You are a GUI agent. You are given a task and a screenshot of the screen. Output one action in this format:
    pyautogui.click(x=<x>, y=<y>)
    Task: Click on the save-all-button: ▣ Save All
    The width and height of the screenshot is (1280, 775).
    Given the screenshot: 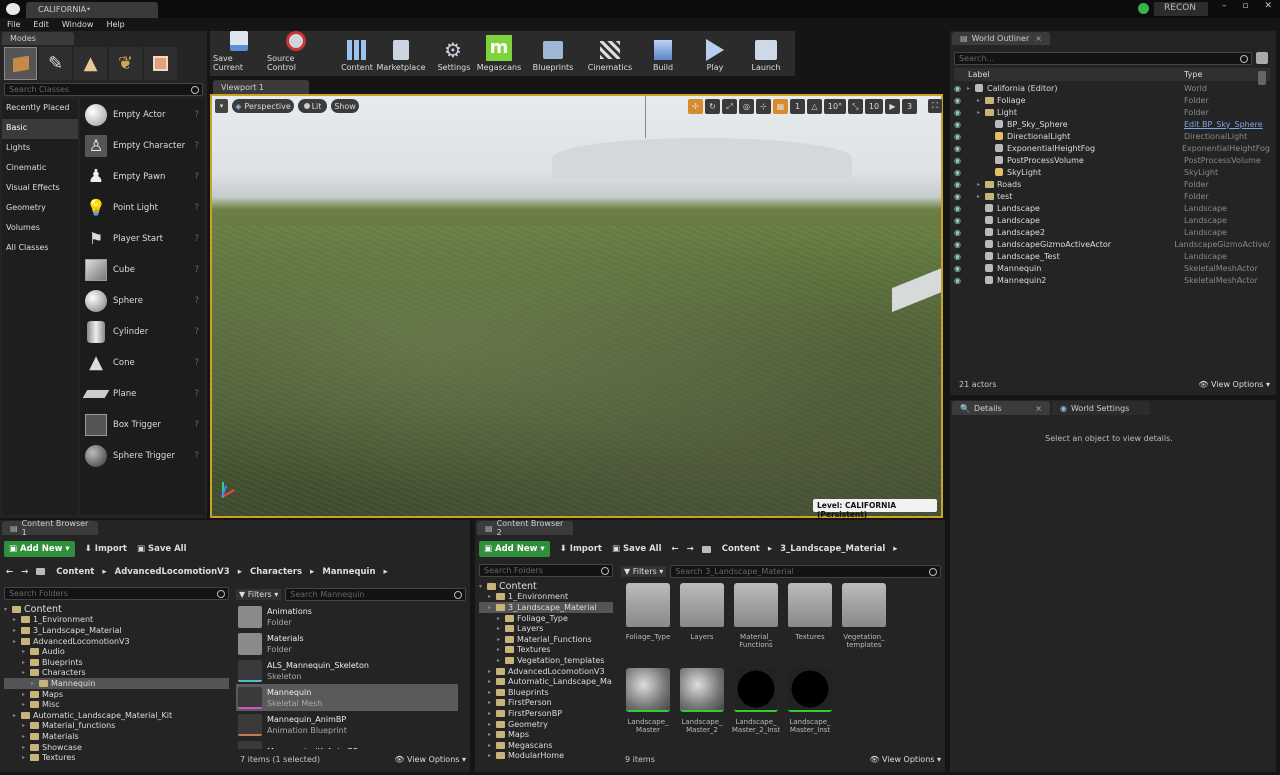 What is the action you would take?
    pyautogui.click(x=637, y=549)
    